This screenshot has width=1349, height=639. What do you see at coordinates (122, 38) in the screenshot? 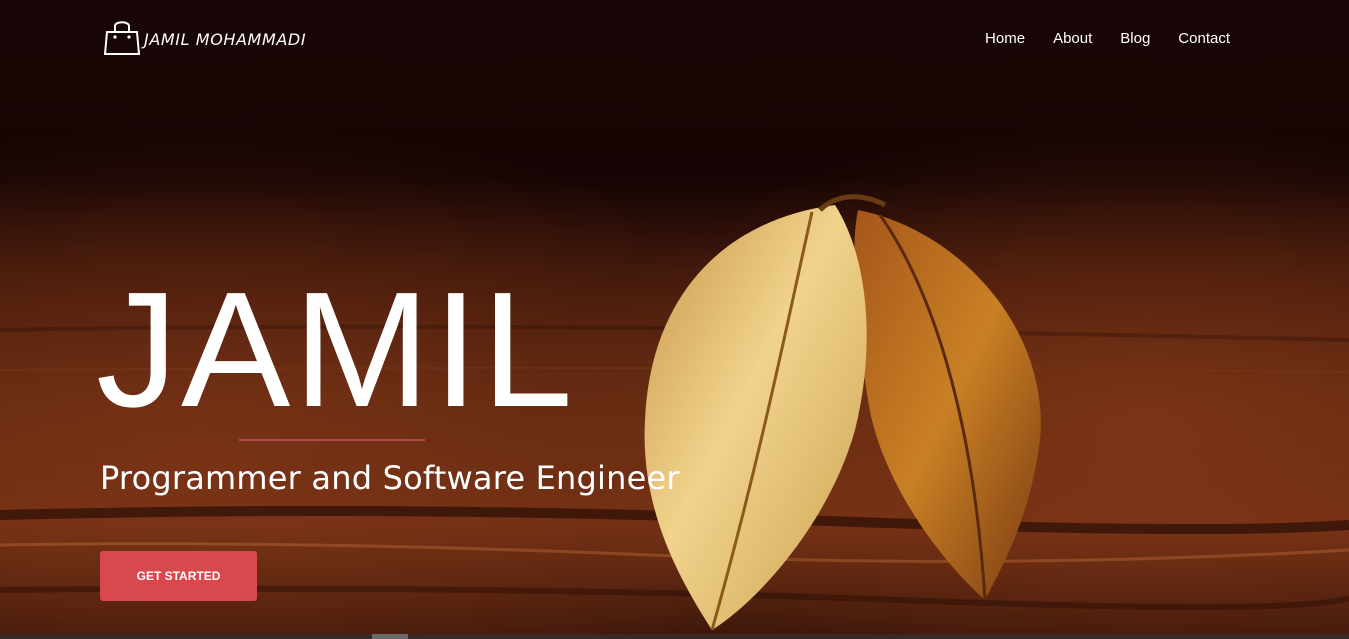
I see `shopping-bag-icon` at bounding box center [122, 38].